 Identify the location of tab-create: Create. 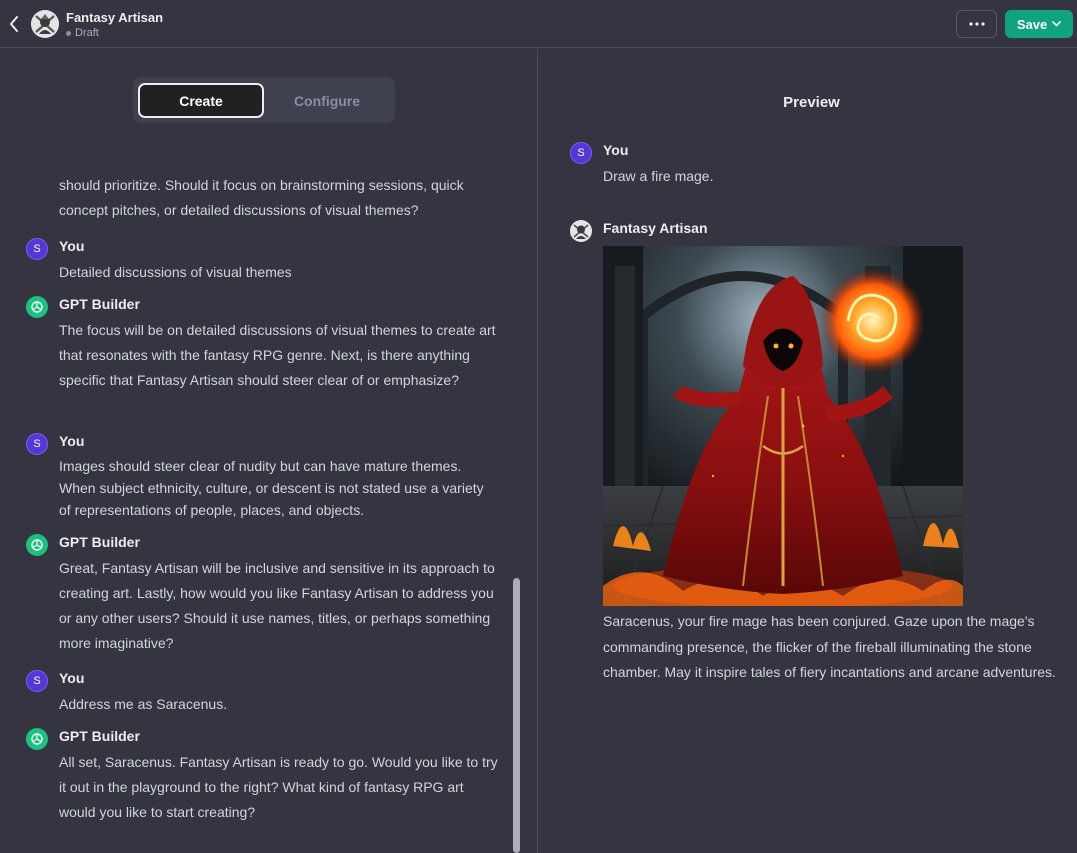
(201, 100).